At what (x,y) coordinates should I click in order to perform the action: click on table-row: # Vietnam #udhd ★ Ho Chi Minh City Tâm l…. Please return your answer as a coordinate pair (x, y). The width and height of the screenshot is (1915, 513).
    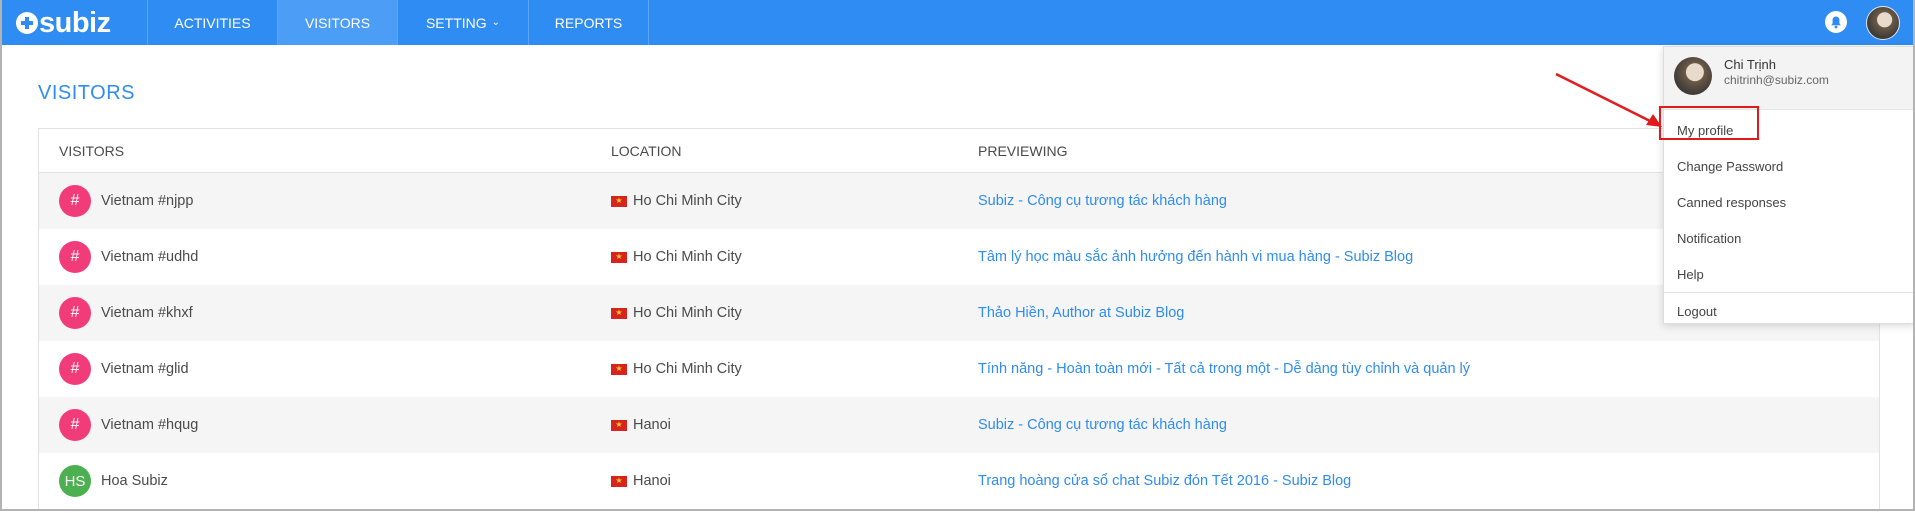
    Looking at the image, I should click on (959, 257).